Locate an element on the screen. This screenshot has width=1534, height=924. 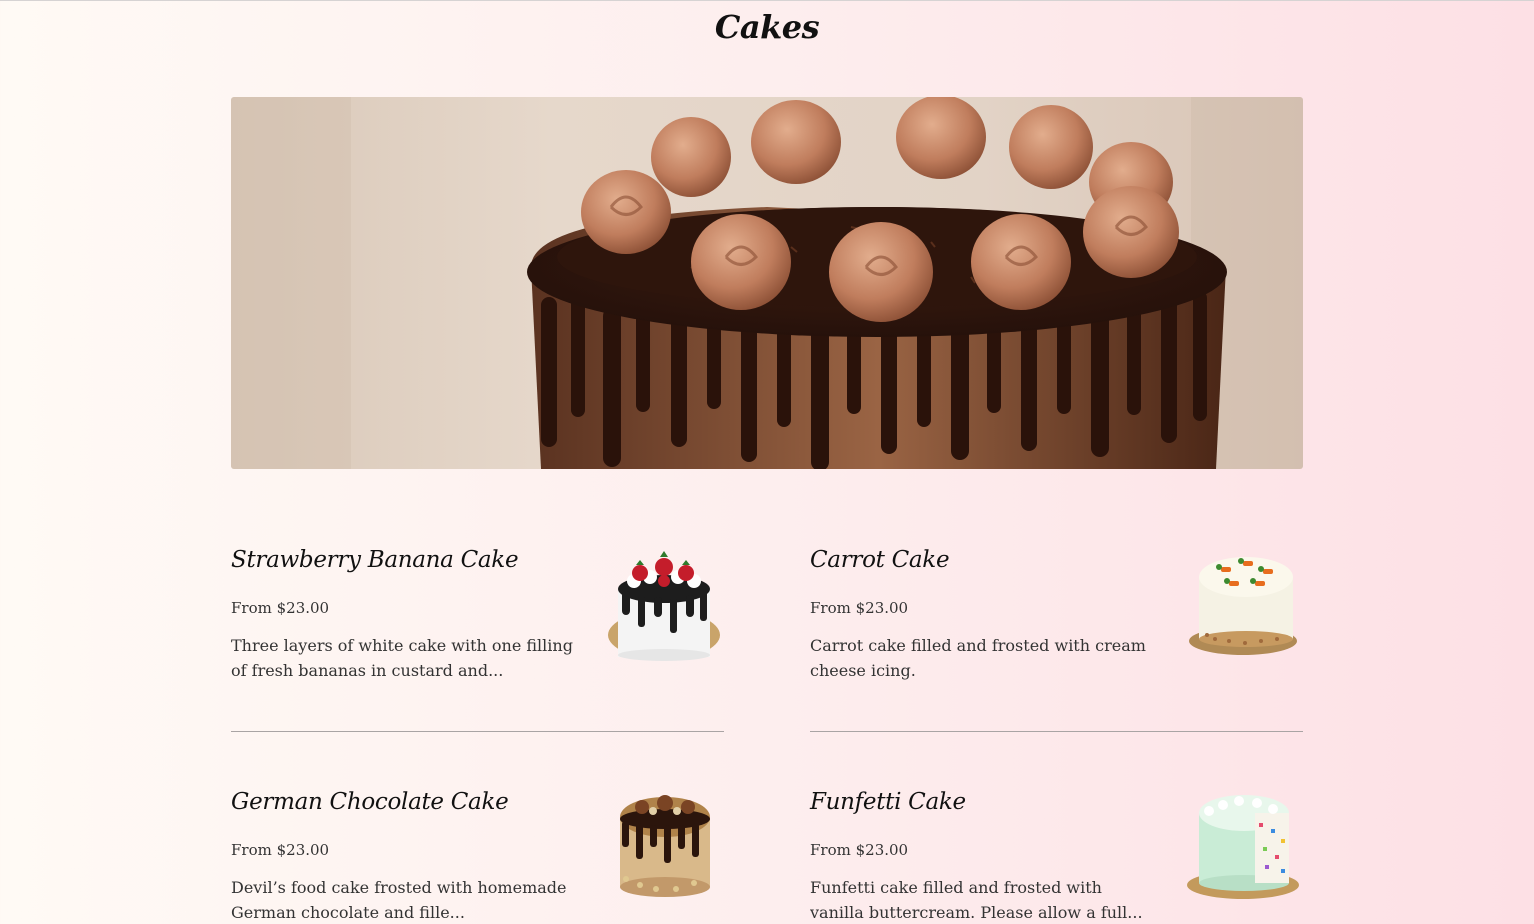
item-title: Funfetti Cake is located at coordinates (888, 802).